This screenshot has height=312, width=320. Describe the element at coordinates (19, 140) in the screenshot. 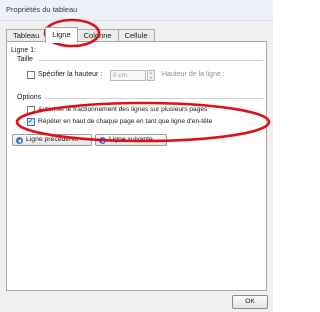

I see `arrow-left-icon` at that location.